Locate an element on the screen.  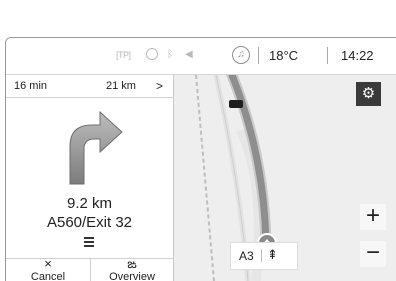
list-icon is located at coordinates (89, 242).